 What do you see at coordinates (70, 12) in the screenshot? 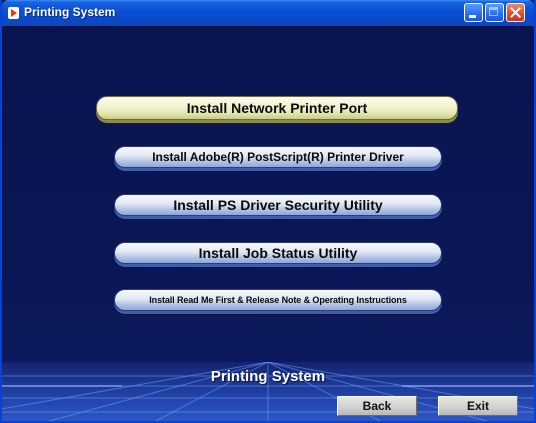
I see `window-title: Printing System` at bounding box center [70, 12].